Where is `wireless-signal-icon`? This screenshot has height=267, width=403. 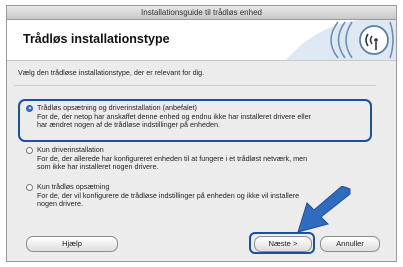
wireless-signal-icon is located at coordinates (341, 40).